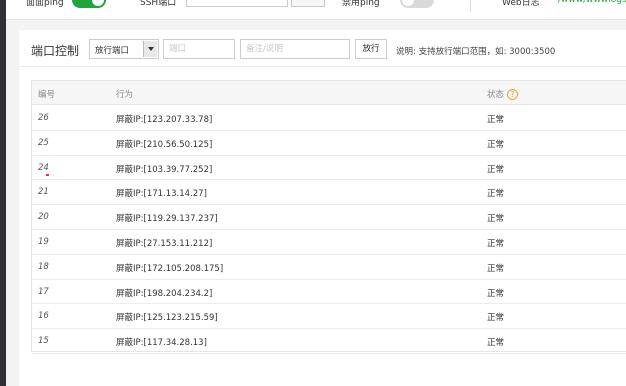 The width and height of the screenshot is (626, 386). I want to click on rule-id: 15, so click(43, 341).